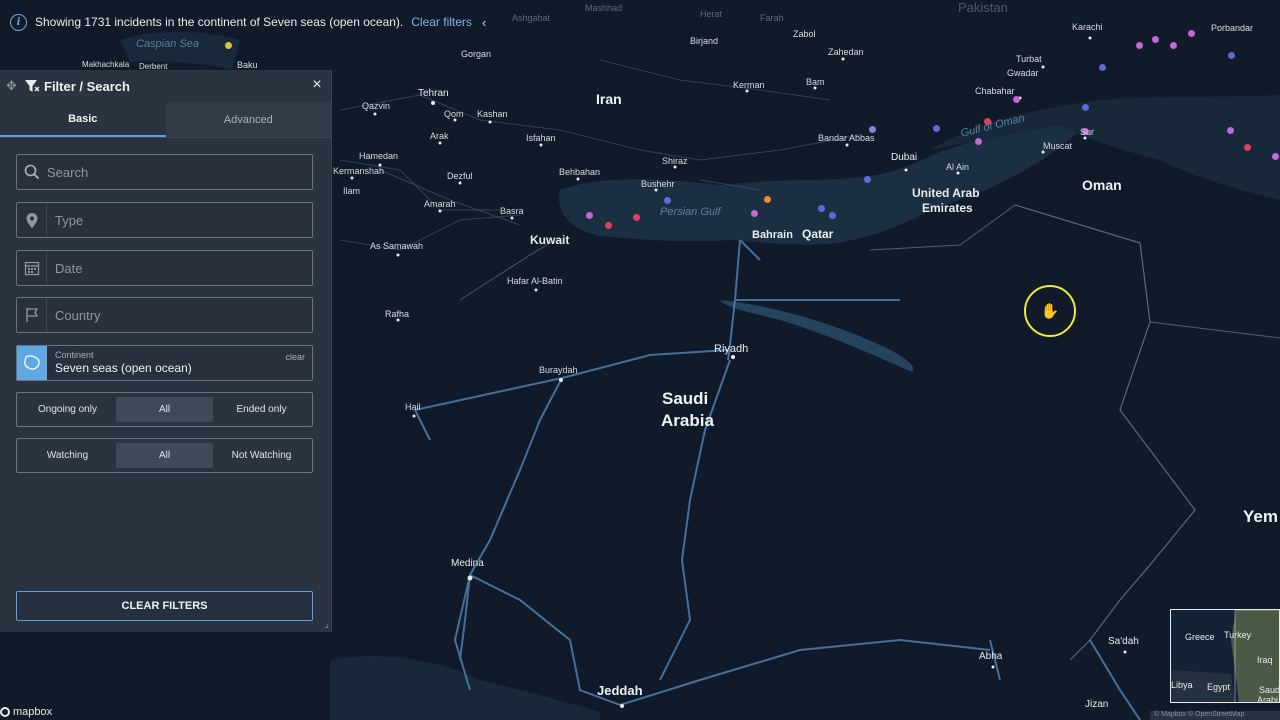  Describe the element at coordinates (731, 349) in the screenshot. I see `map-label-city: Riyadh` at that location.